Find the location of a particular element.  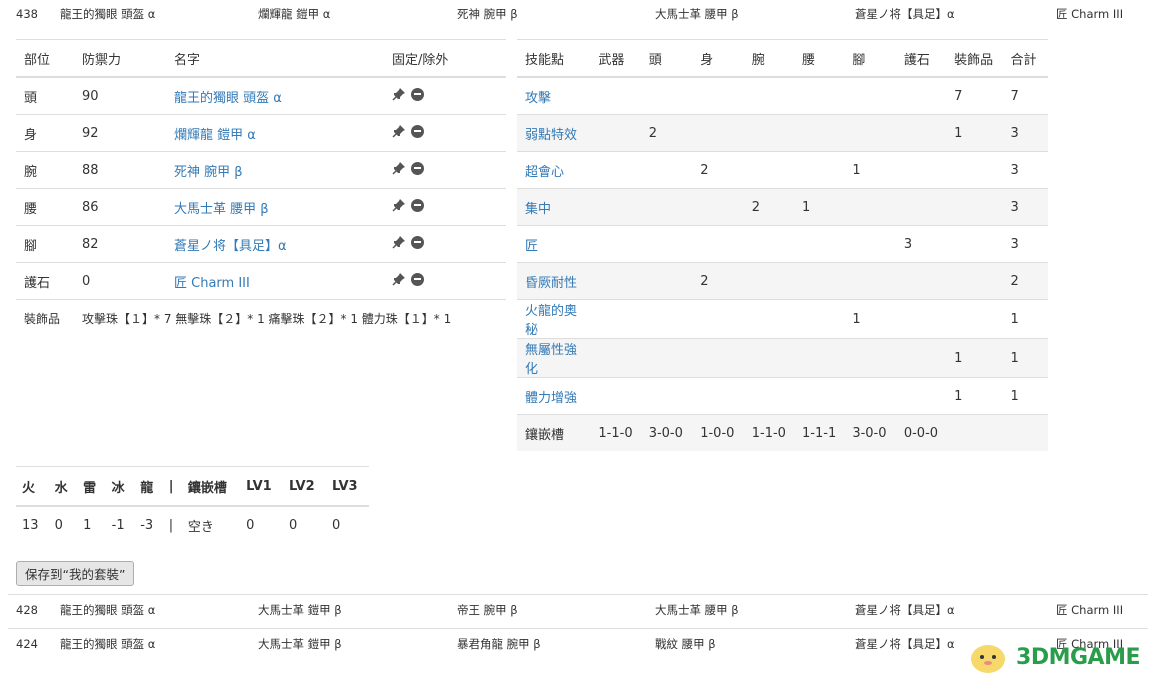

skill-name-link: 弱點特效 is located at coordinates (551, 135).